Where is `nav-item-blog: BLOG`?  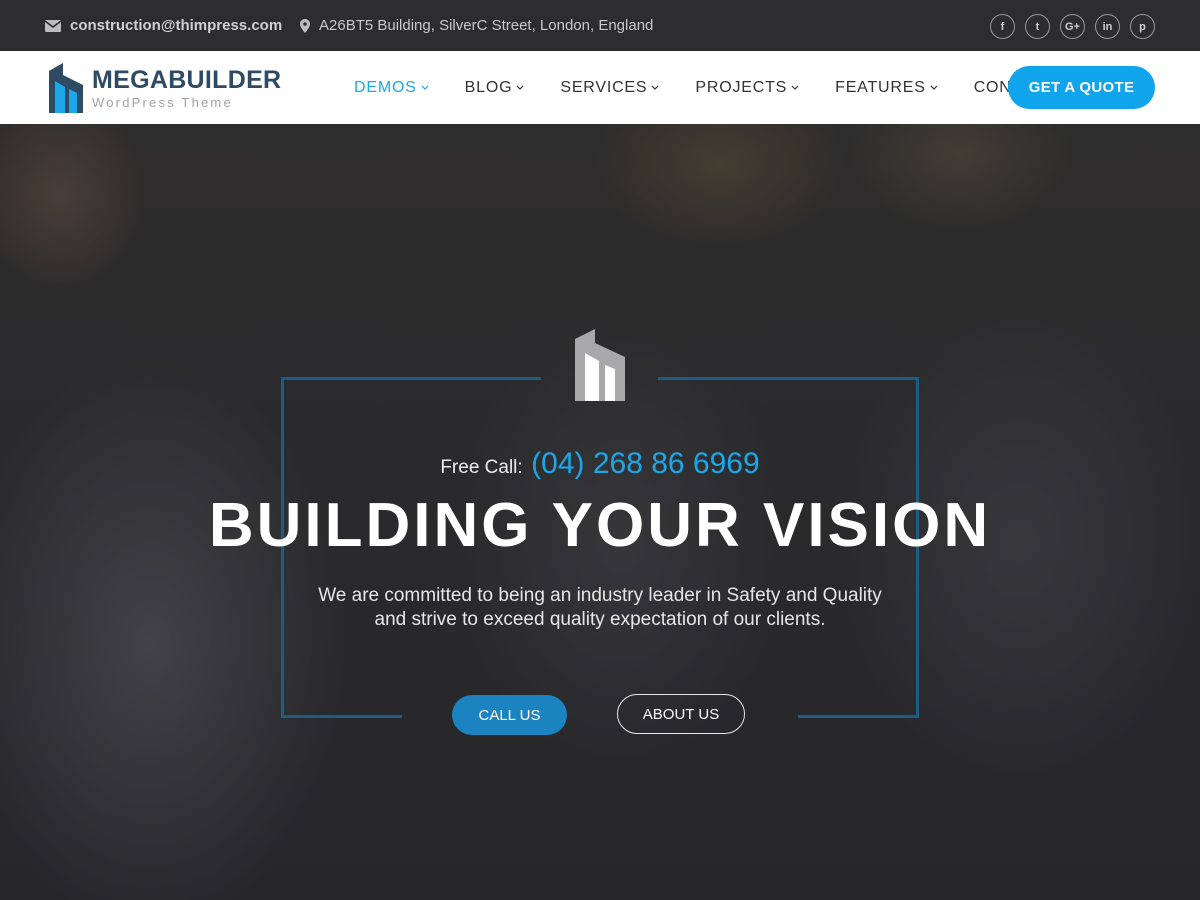
nav-item-blog: BLOG is located at coordinates (495, 88).